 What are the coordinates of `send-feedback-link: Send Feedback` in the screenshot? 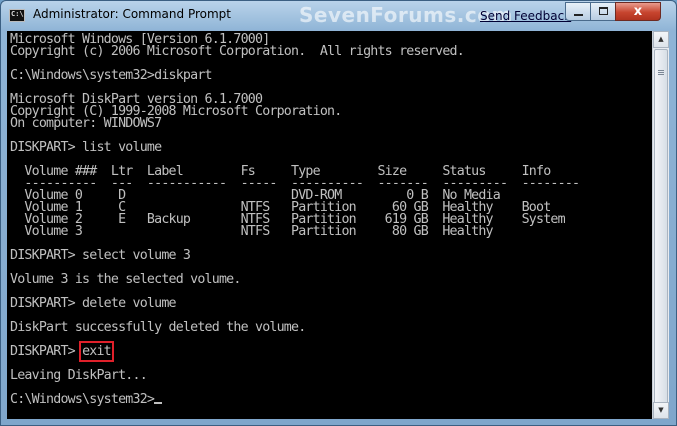 It's located at (525, 16).